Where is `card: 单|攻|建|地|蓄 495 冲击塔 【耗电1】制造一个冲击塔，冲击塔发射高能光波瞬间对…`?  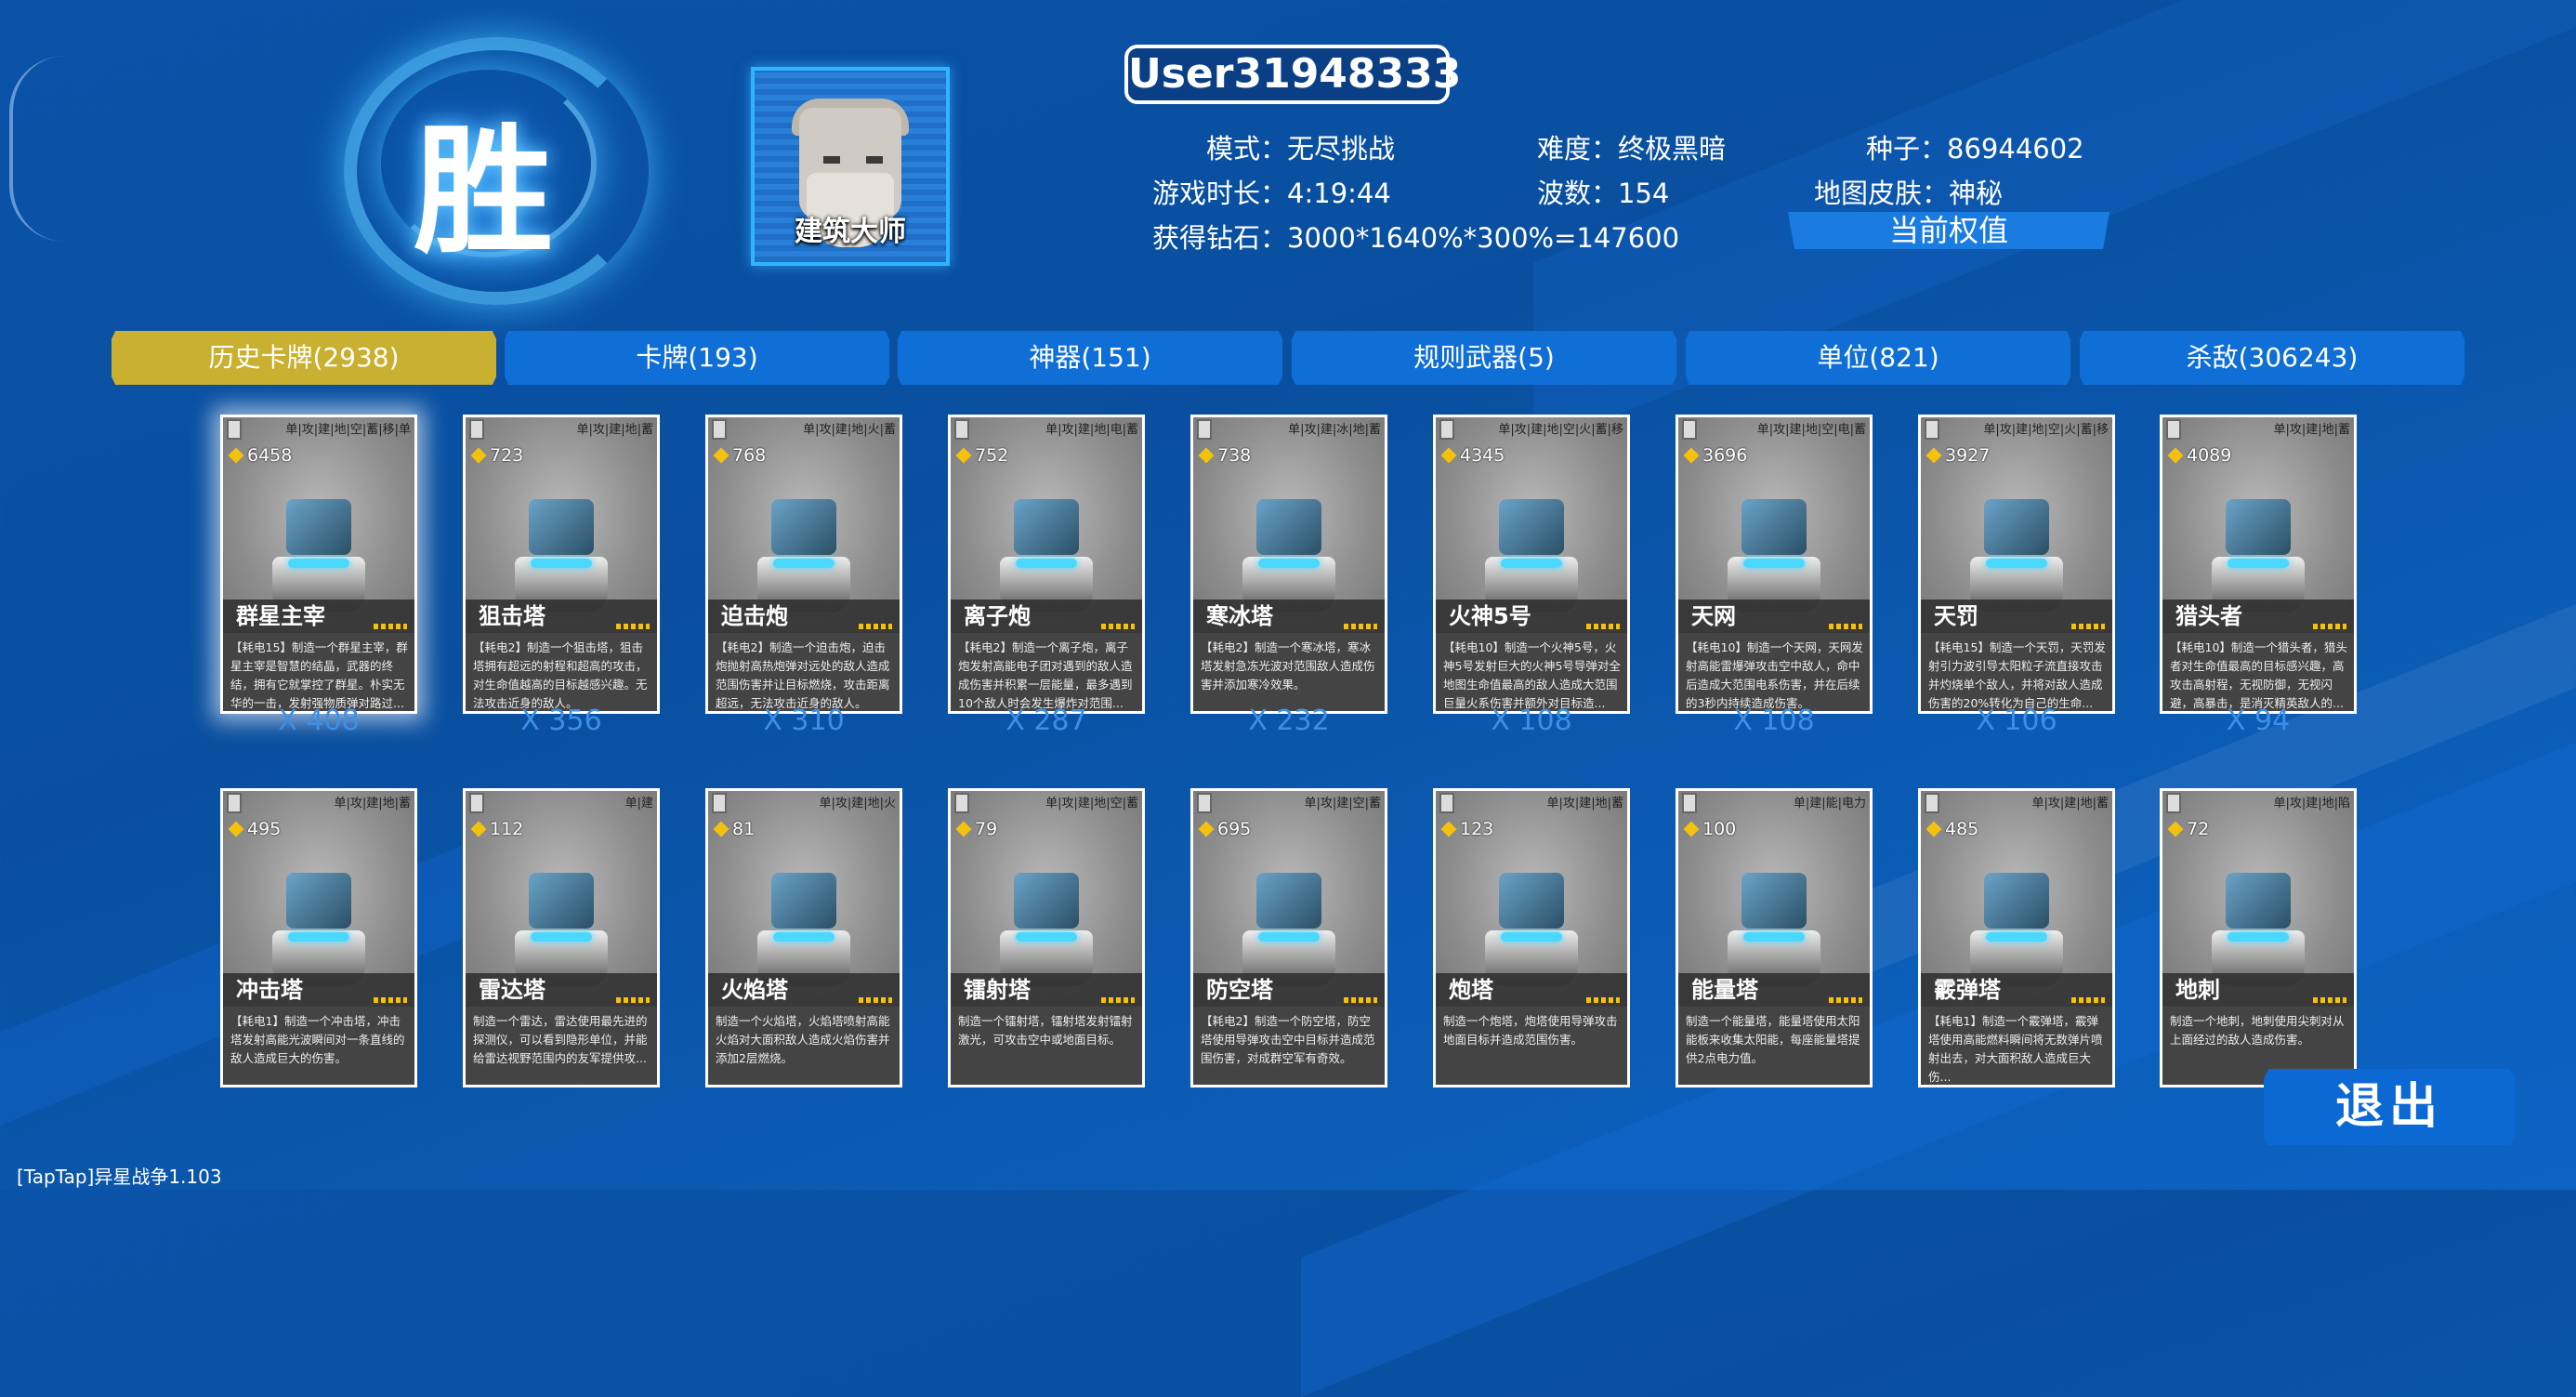 card: 单|攻|建|地|蓄 495 冲击塔 【耗电1】制造一个冲击塔，冲击塔发射高能光波瞬间对… is located at coordinates (318, 938).